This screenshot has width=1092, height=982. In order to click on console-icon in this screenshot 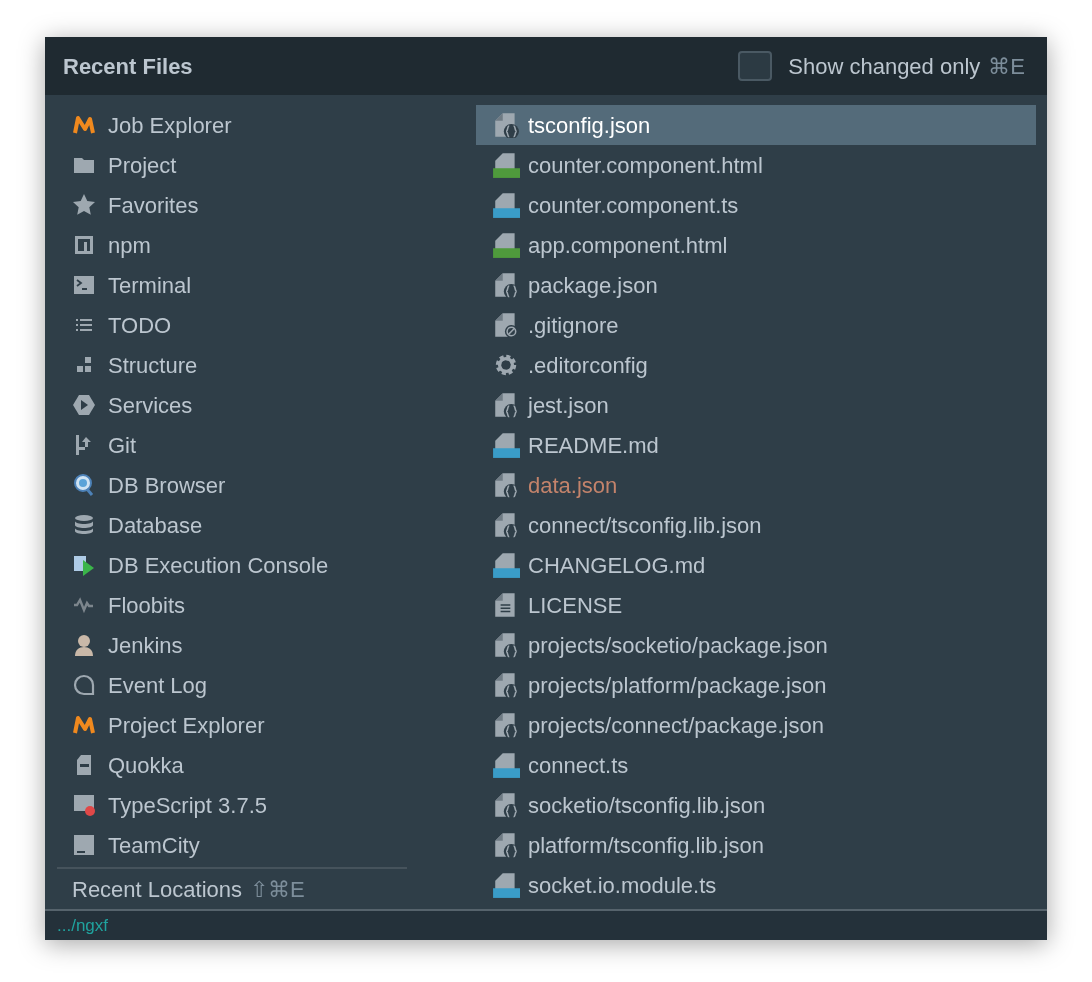, I will do `click(84, 565)`.